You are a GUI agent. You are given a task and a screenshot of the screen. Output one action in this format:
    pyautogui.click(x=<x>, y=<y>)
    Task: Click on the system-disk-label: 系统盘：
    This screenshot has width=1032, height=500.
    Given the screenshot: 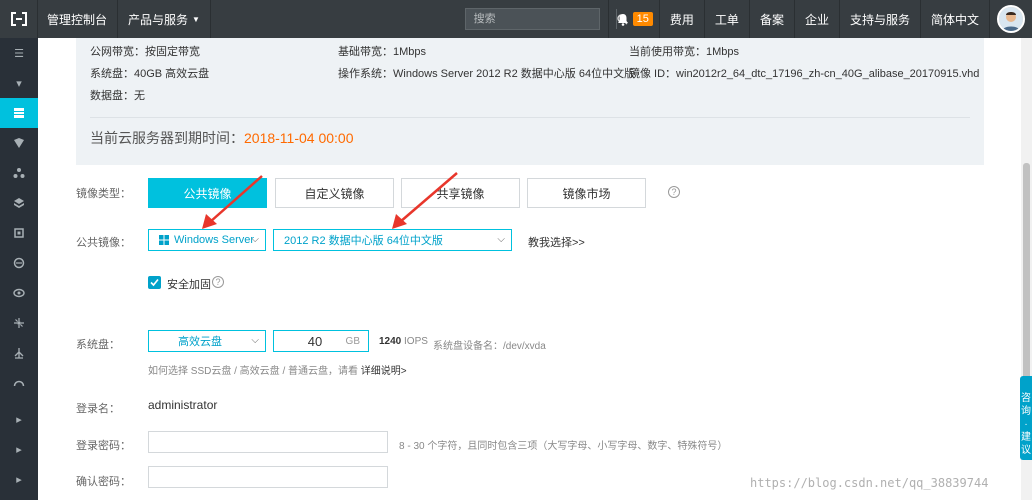 What is the action you would take?
    pyautogui.click(x=98, y=345)
    